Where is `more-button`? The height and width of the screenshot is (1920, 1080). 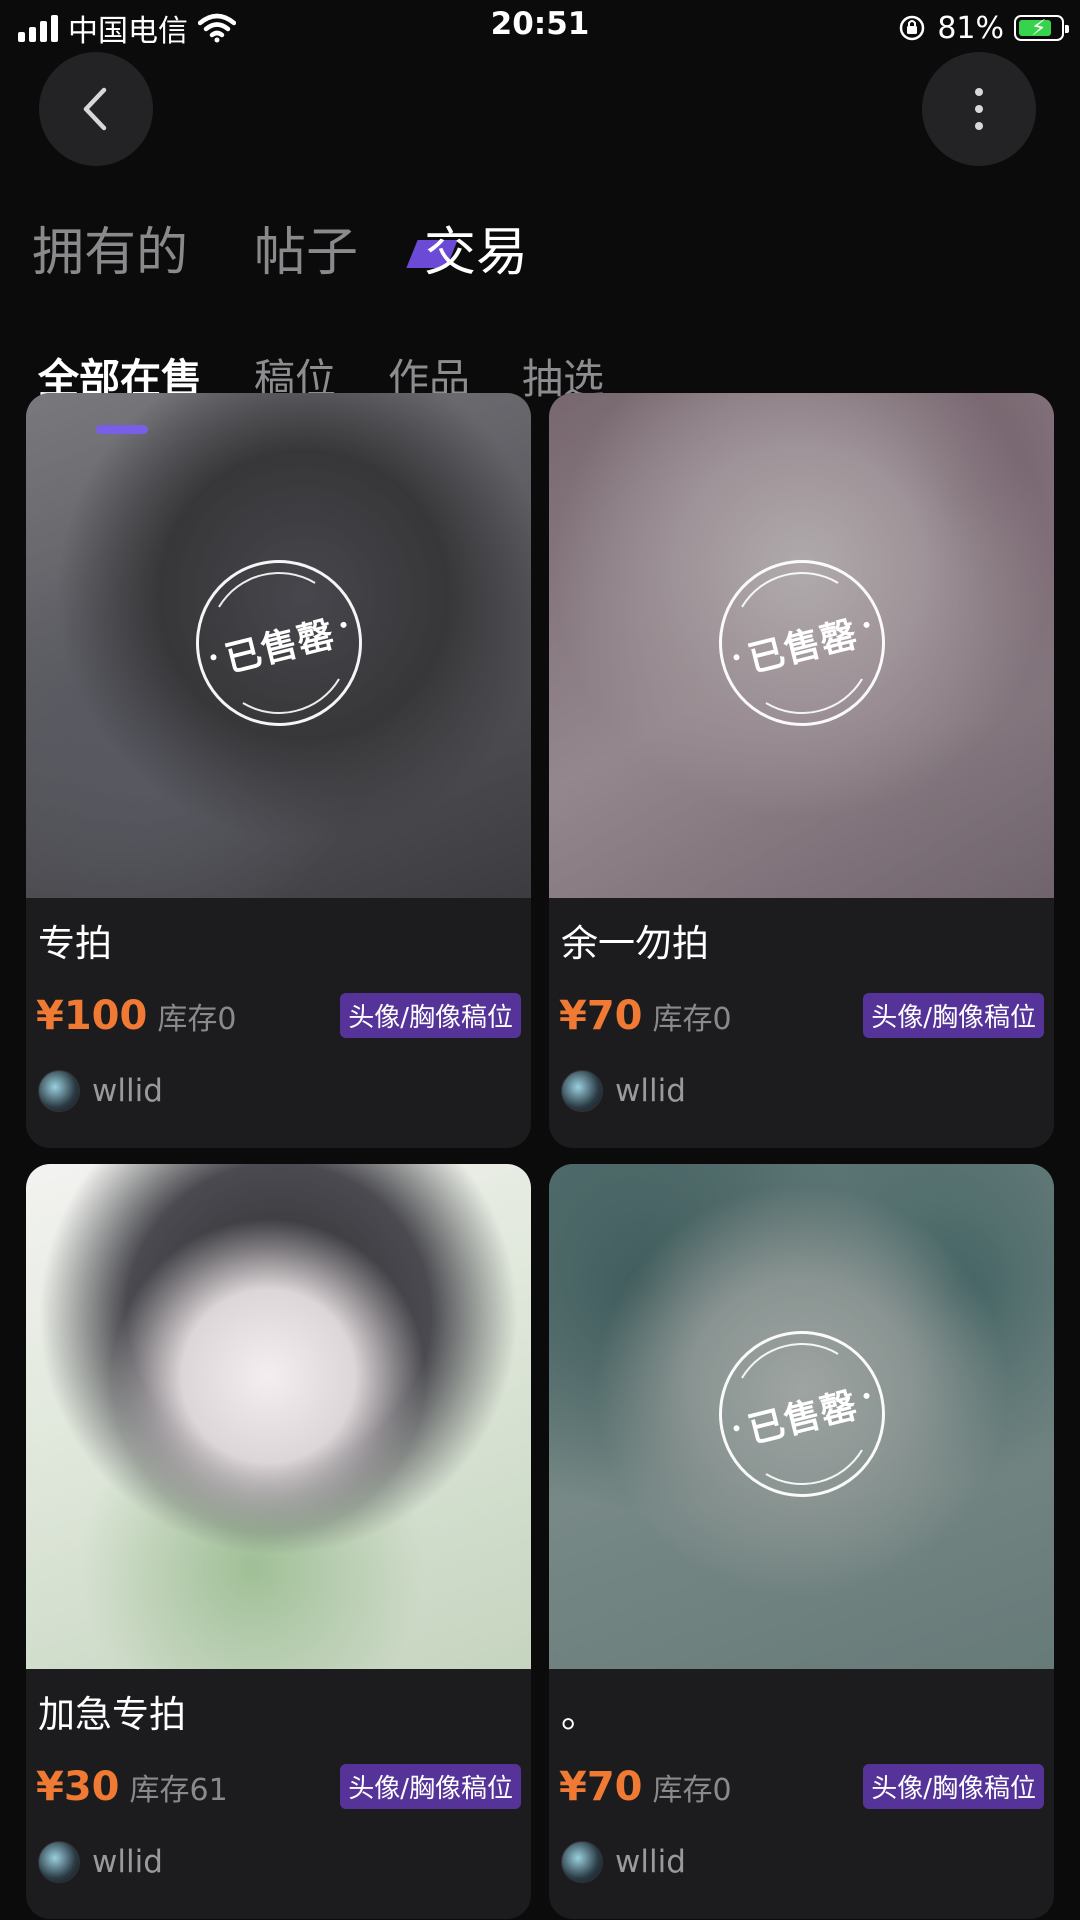 more-button is located at coordinates (979, 109).